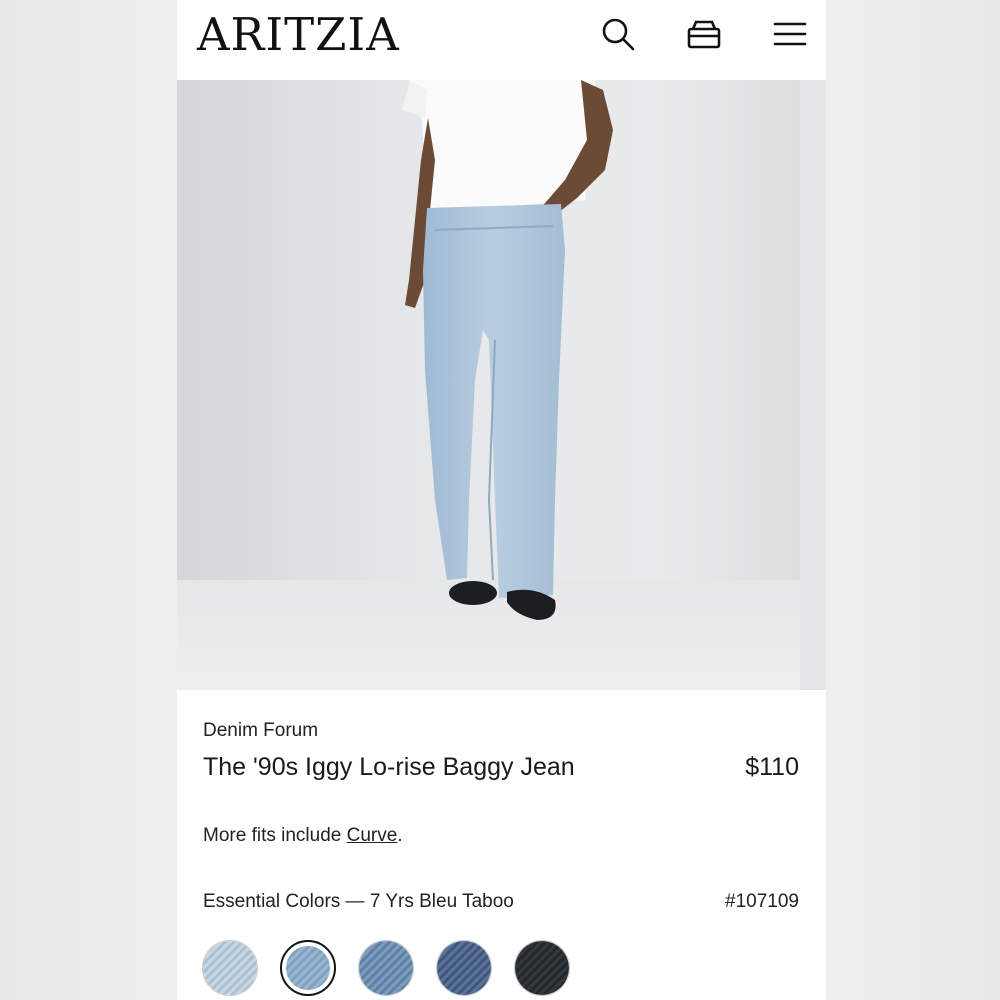  I want to click on search-icon, so click(618, 34).